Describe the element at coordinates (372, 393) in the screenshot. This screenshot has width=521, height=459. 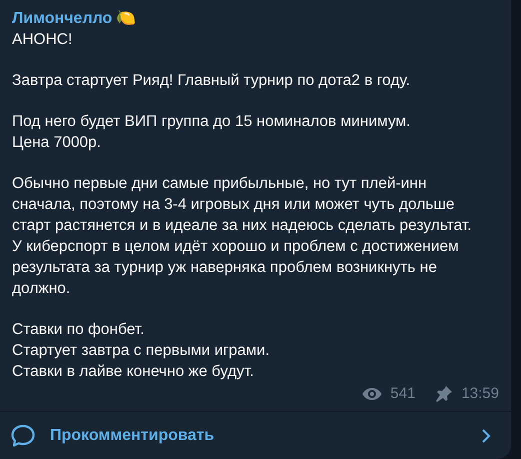
I see `eye-icon` at that location.